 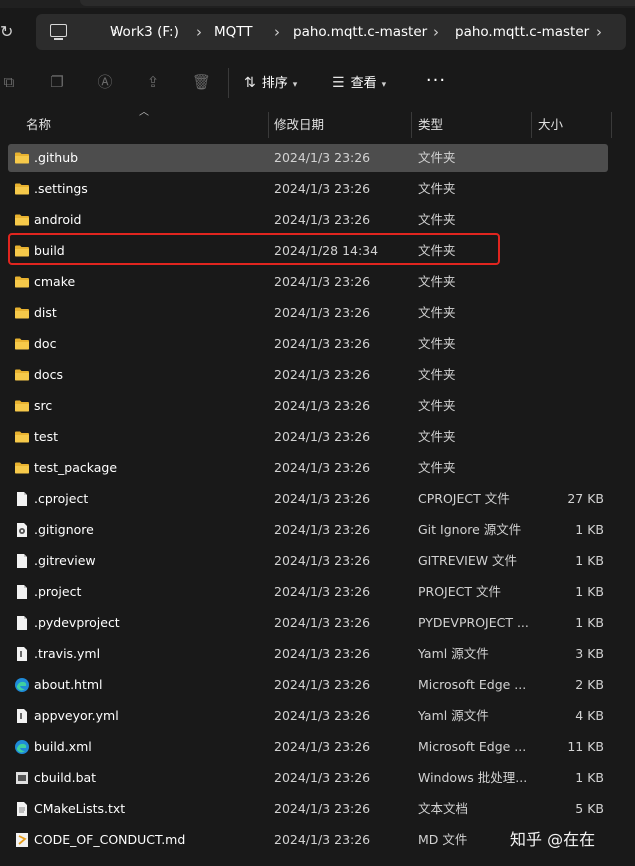 What do you see at coordinates (22, 685) in the screenshot?
I see `edge-icon` at bounding box center [22, 685].